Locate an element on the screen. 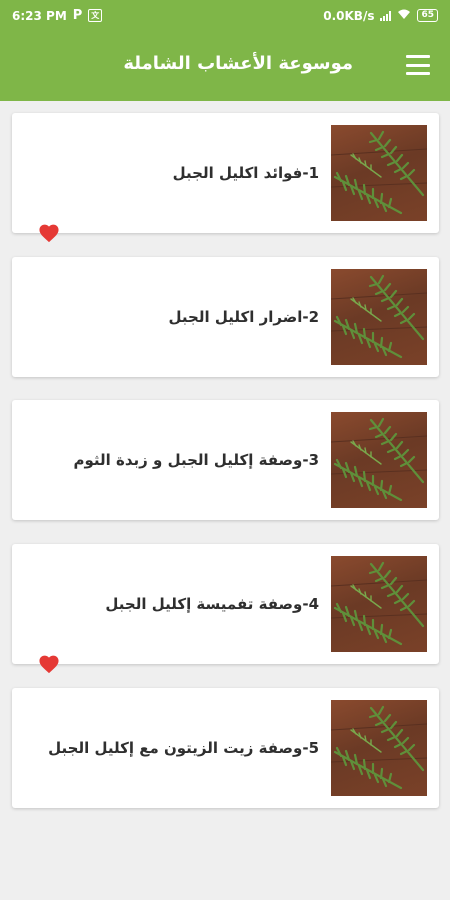 The height and width of the screenshot is (900, 450). status-time: 6:23 PM is located at coordinates (39, 15).